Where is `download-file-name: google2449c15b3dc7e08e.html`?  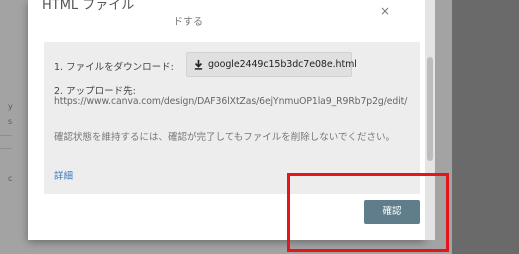
download-file-name: google2449c15b3dc7e08e.html is located at coordinates (282, 64).